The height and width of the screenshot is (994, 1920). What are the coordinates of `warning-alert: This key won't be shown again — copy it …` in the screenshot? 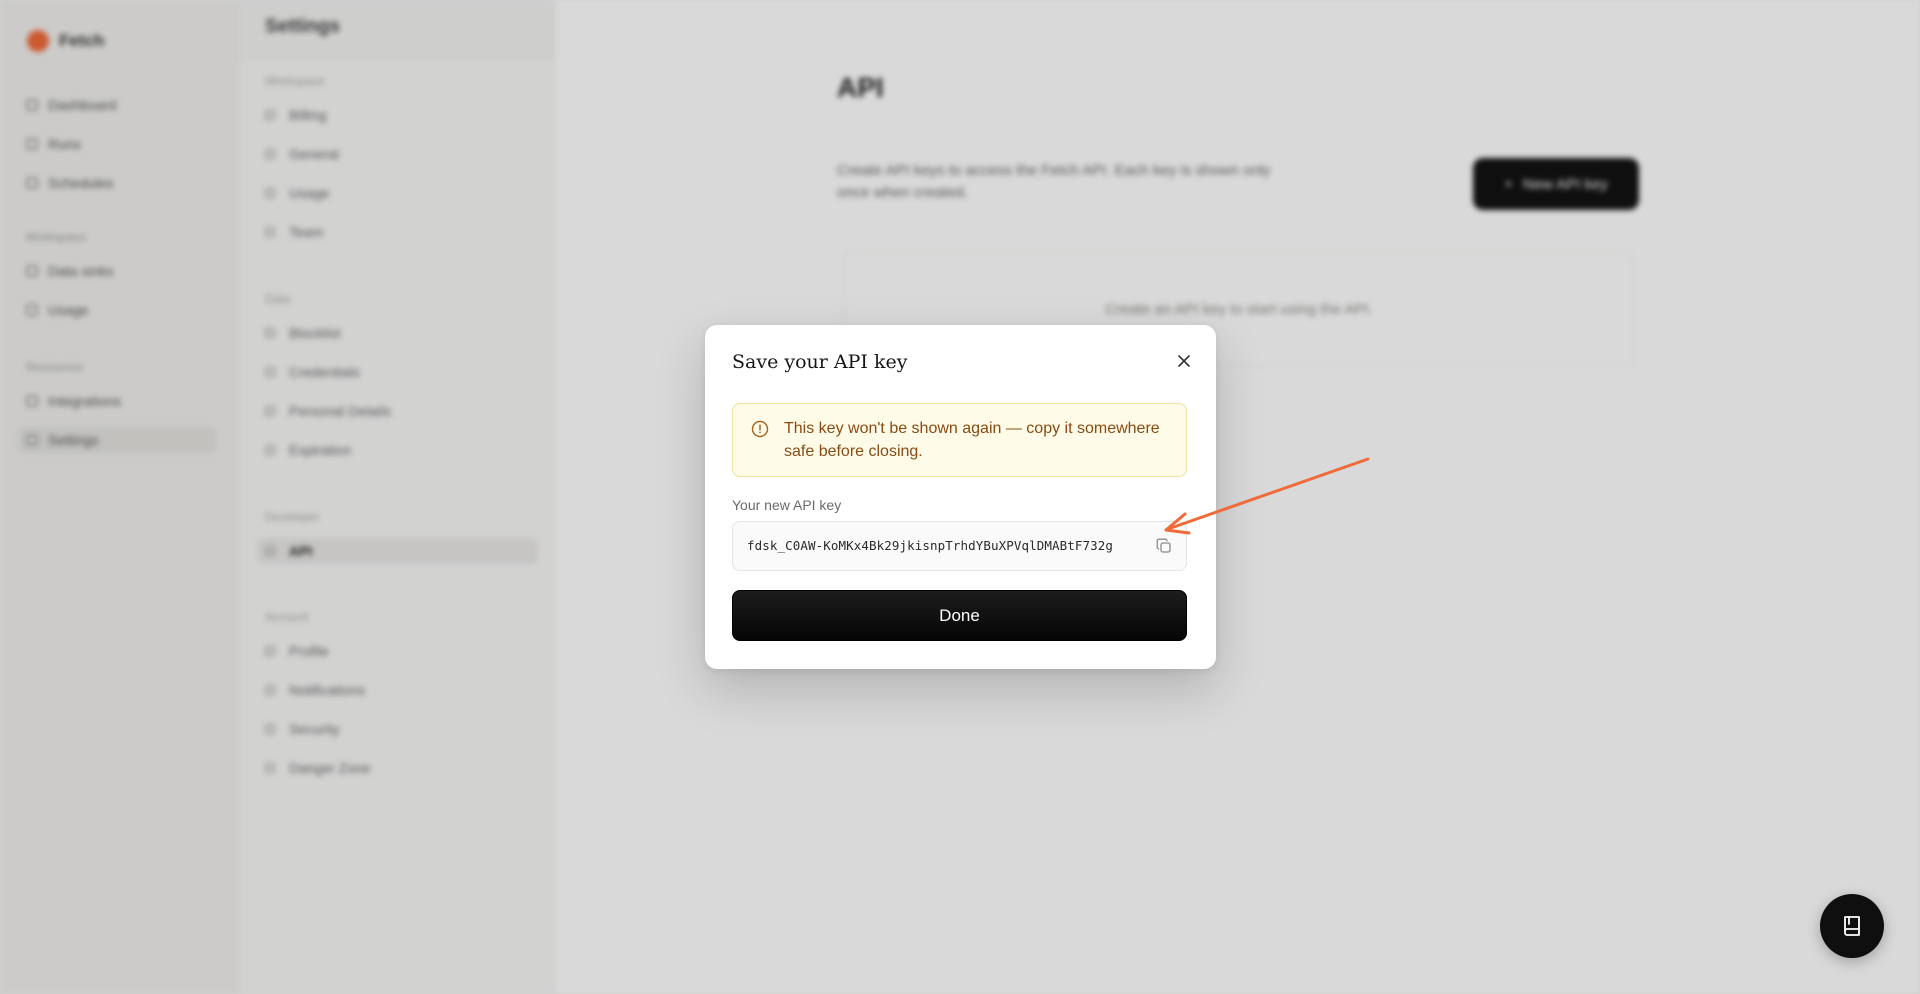 It's located at (959, 440).